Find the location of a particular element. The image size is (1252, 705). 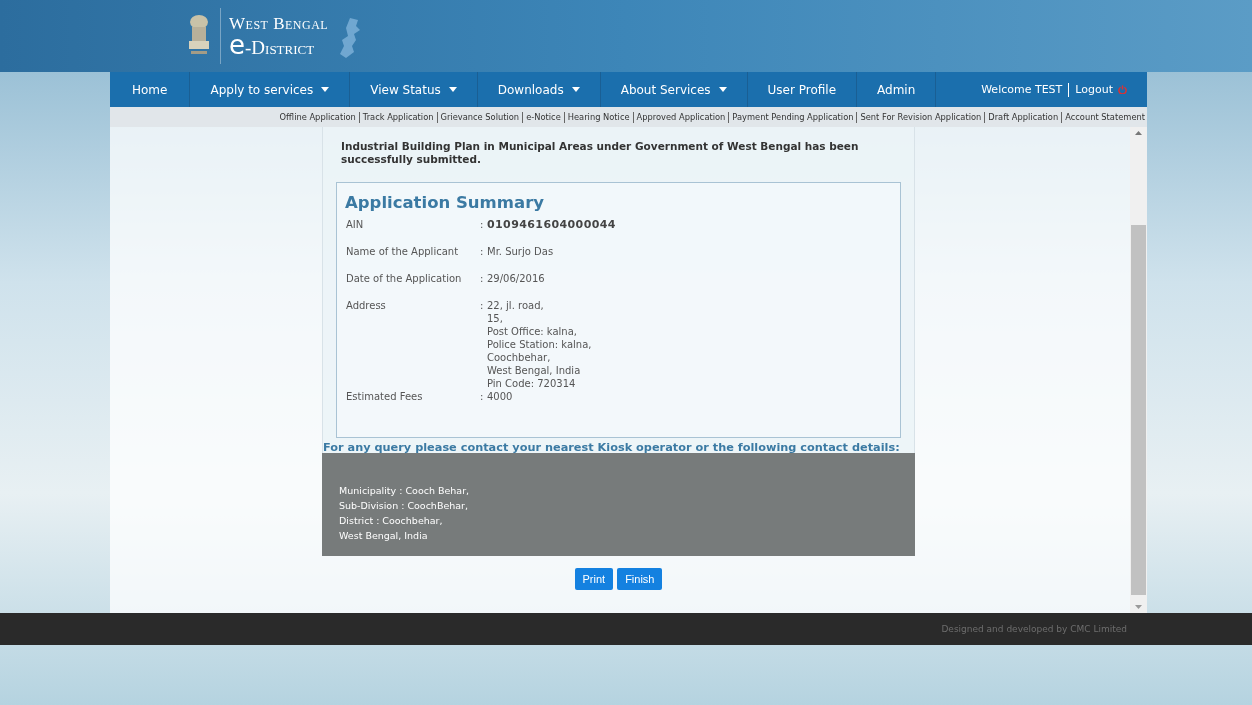

logout-link: Logout is located at coordinates (1101, 89).